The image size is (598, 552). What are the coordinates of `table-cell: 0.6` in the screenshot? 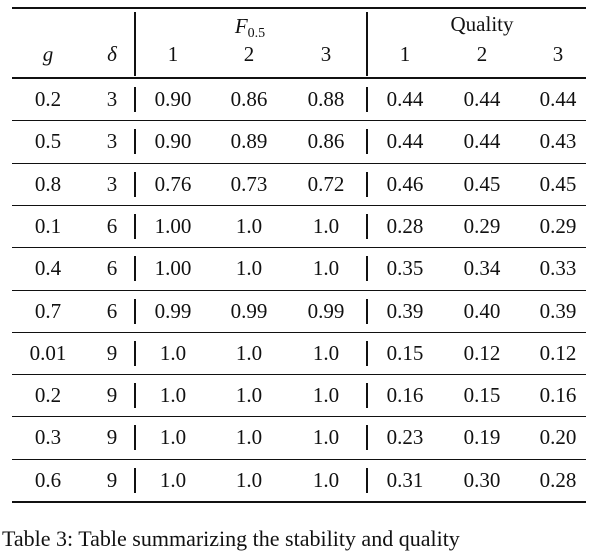 It's located at (48, 479).